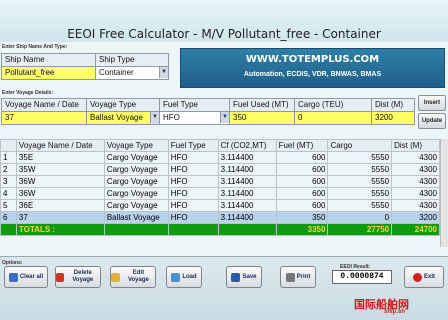 Image resolution: width=448 pixels, height=320 pixels. Describe the element at coordinates (48, 73) in the screenshot. I see `ship-name-field: Pollutant_free` at that location.